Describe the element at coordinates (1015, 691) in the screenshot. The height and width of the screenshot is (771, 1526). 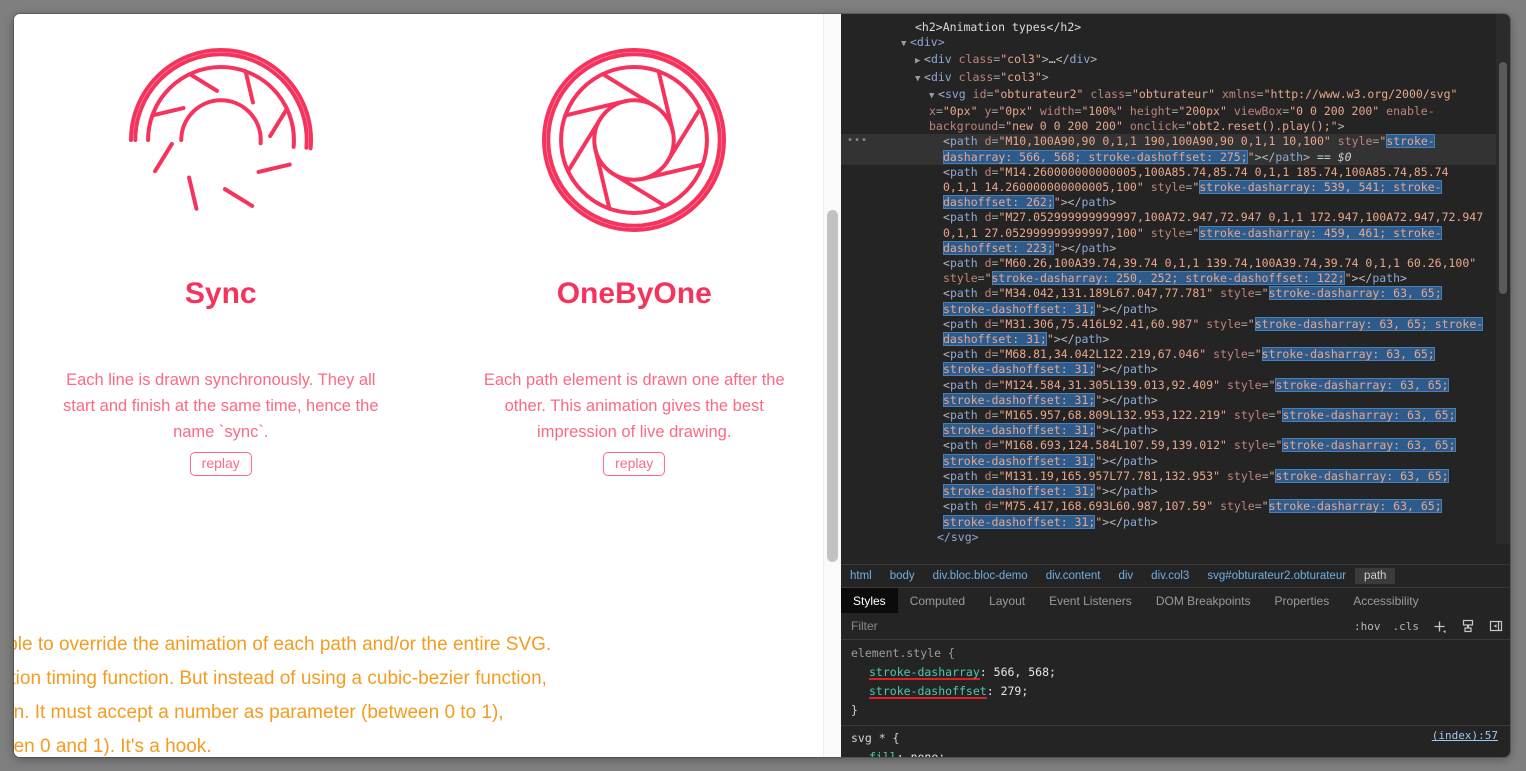
I see `property-value-stroke-dashoffset: 279;` at that location.